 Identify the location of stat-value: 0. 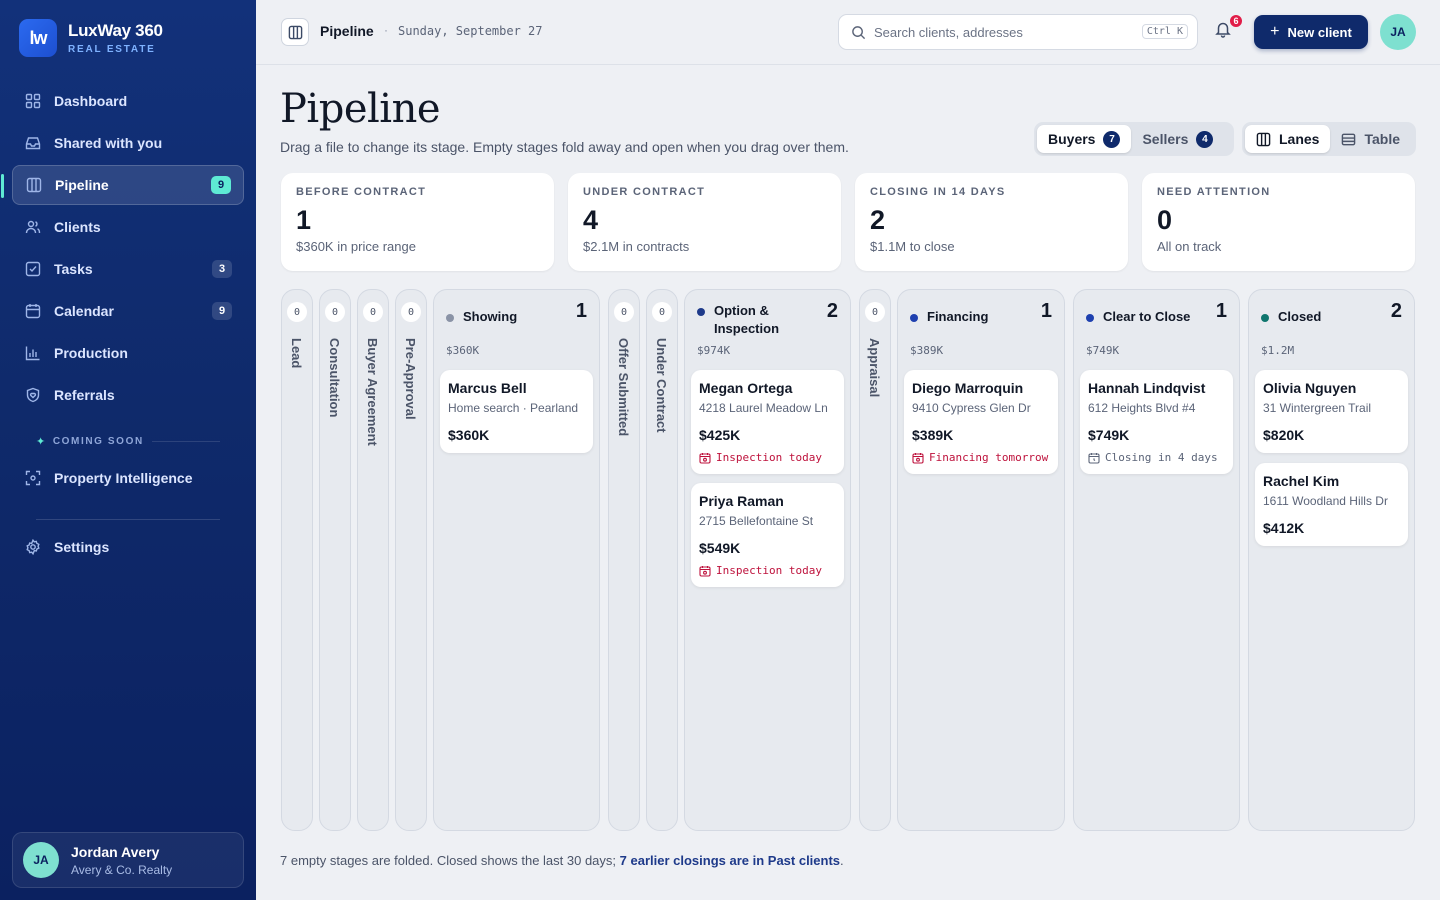
(1165, 220).